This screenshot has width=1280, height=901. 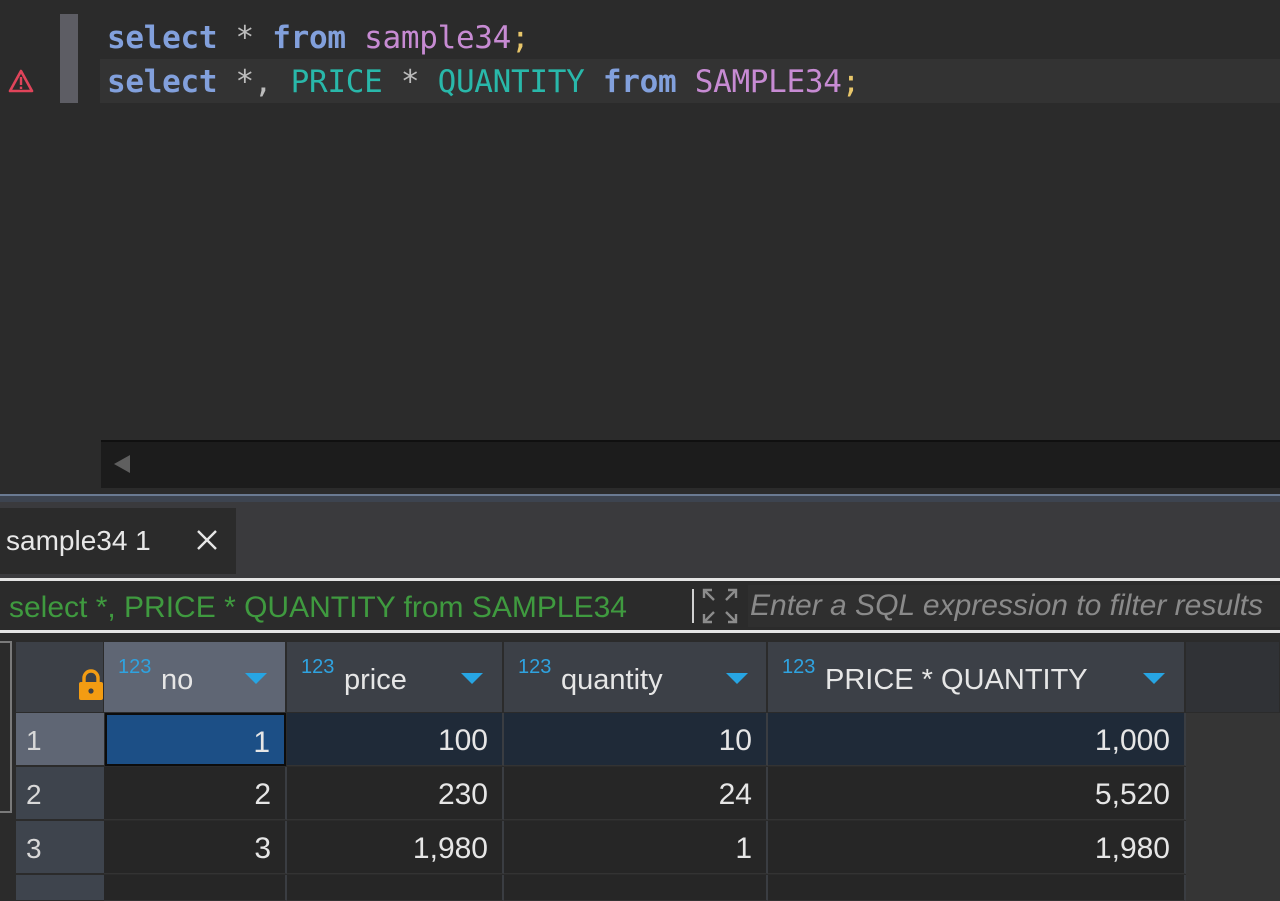 What do you see at coordinates (60, 677) in the screenshot?
I see `header-corner` at bounding box center [60, 677].